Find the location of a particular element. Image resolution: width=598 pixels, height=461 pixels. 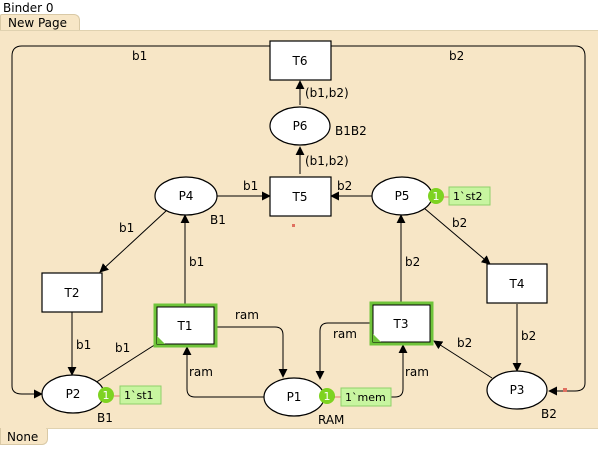

status-text: None is located at coordinates (23, 437).